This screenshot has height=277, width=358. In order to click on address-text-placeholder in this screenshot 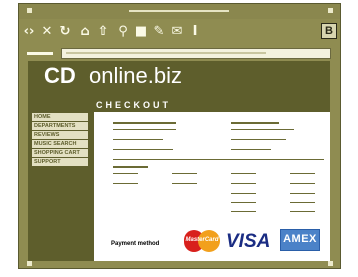, I will do `click(166, 53)`.